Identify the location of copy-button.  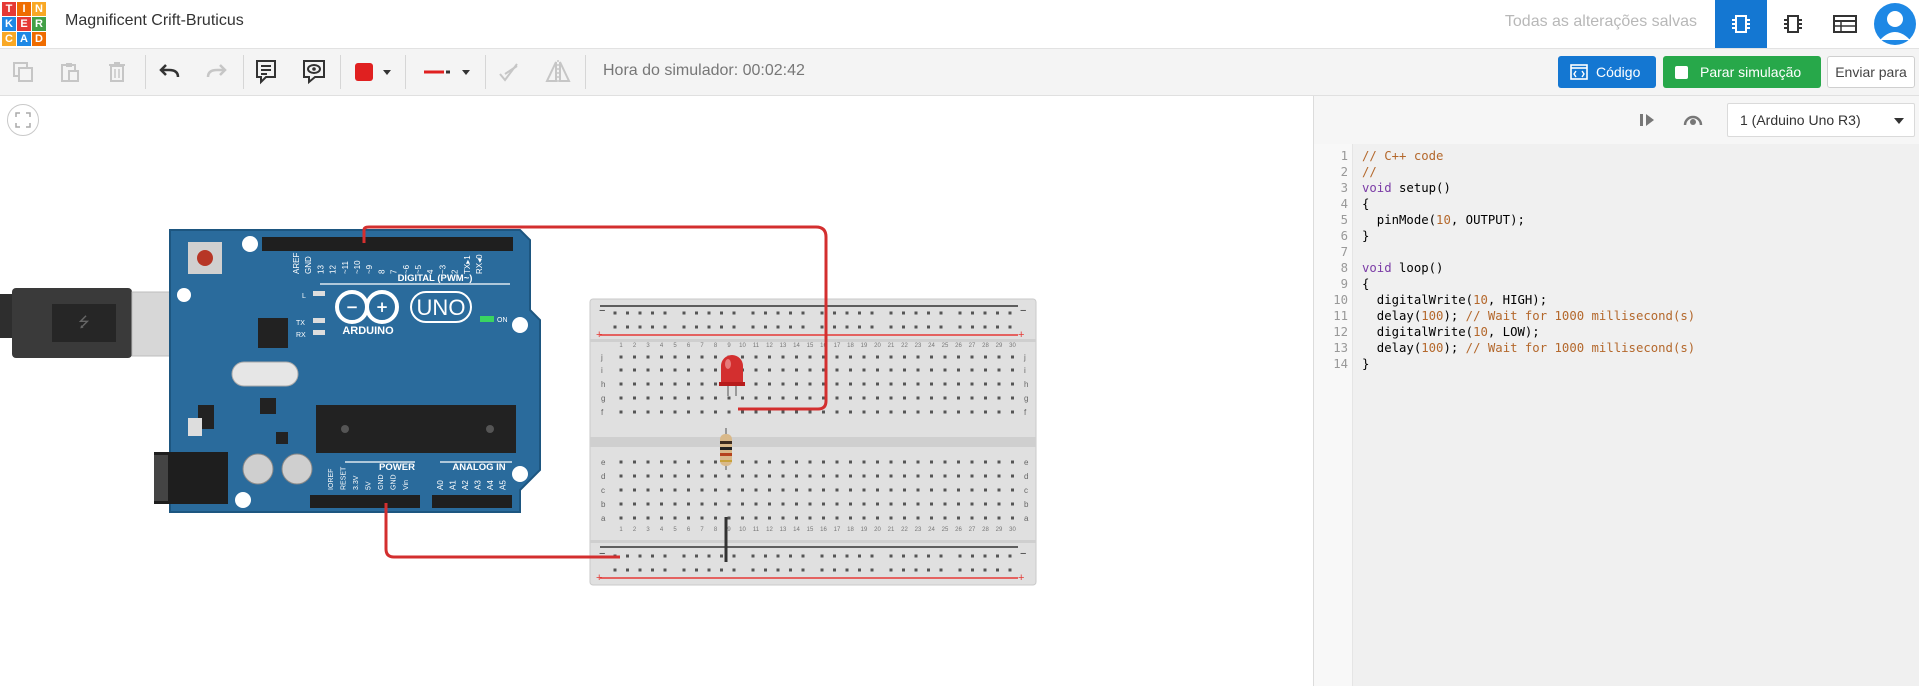
(23, 72).